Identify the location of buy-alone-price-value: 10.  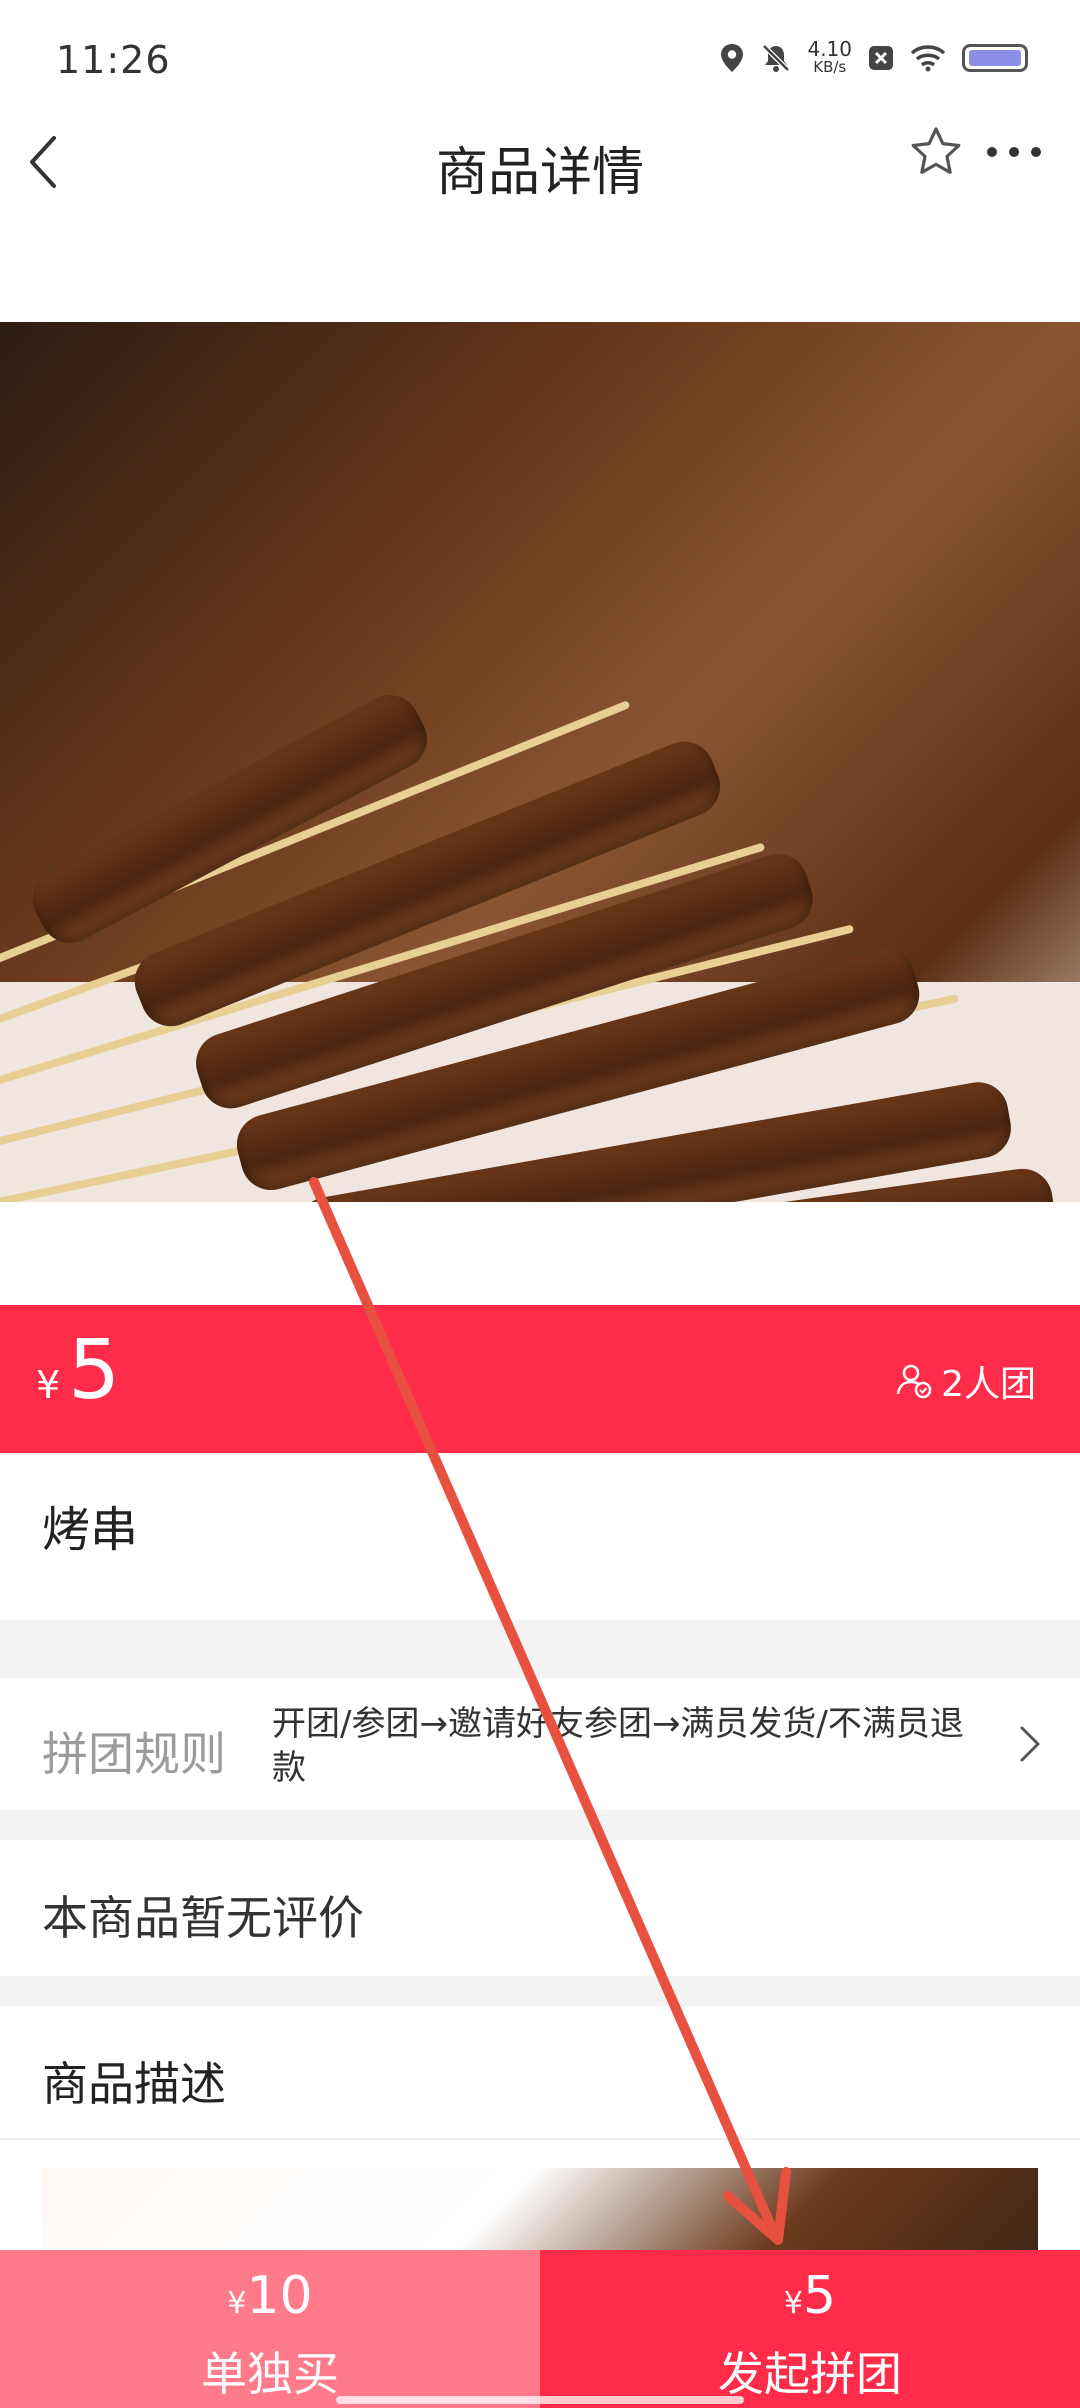
(279, 2296).